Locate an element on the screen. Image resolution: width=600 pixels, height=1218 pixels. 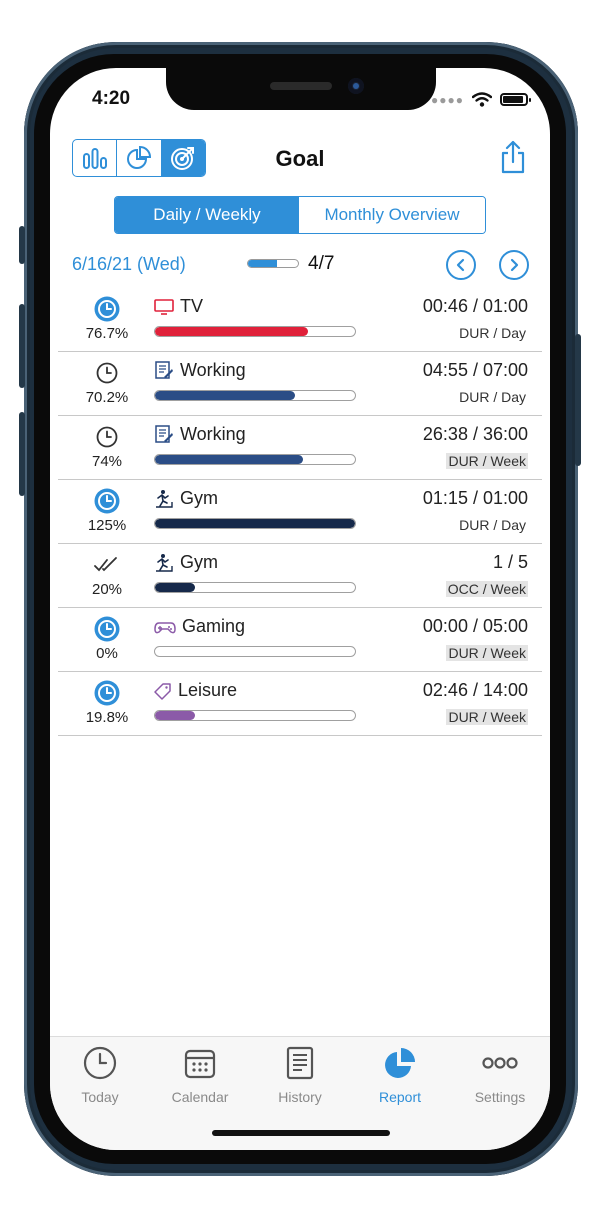
tv-icon is located at coordinates (164, 307).